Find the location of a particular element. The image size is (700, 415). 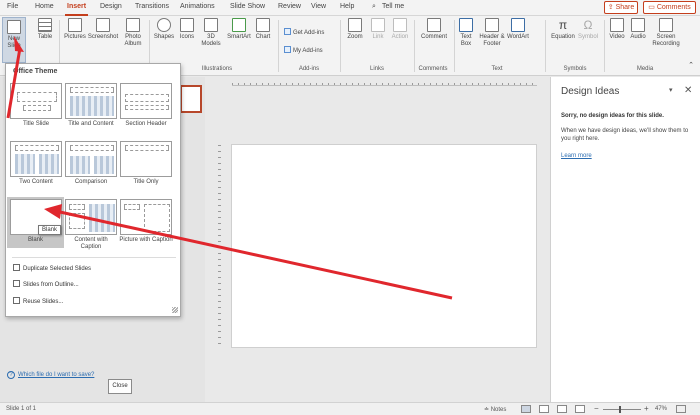

screenshot-button: Screenshot is located at coordinates (103, 29).